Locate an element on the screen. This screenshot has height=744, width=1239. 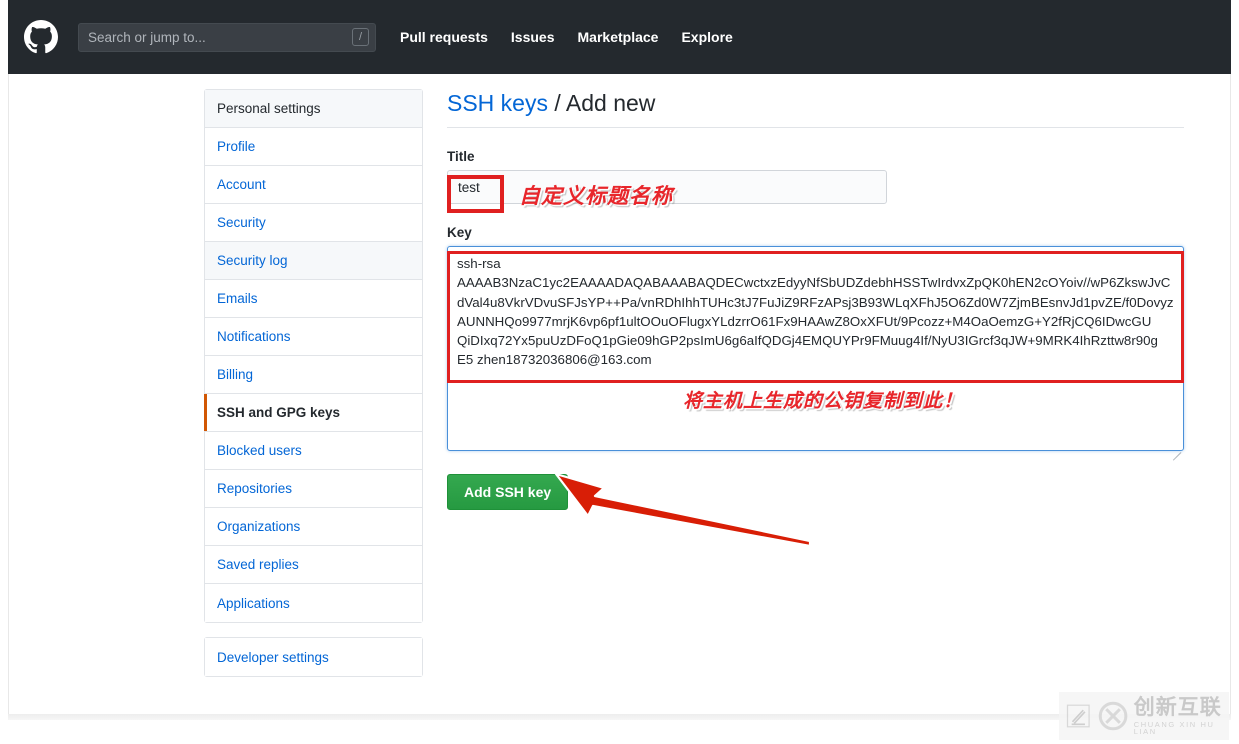
search-input is located at coordinates (227, 37).